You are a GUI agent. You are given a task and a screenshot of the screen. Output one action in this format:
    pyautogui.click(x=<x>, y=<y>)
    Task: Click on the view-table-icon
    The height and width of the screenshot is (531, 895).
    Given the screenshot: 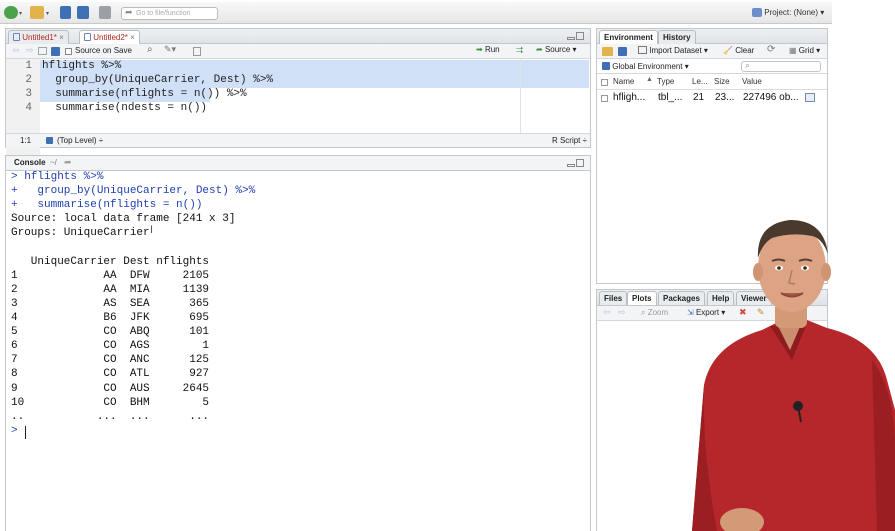 What is the action you would take?
    pyautogui.click(x=810, y=97)
    